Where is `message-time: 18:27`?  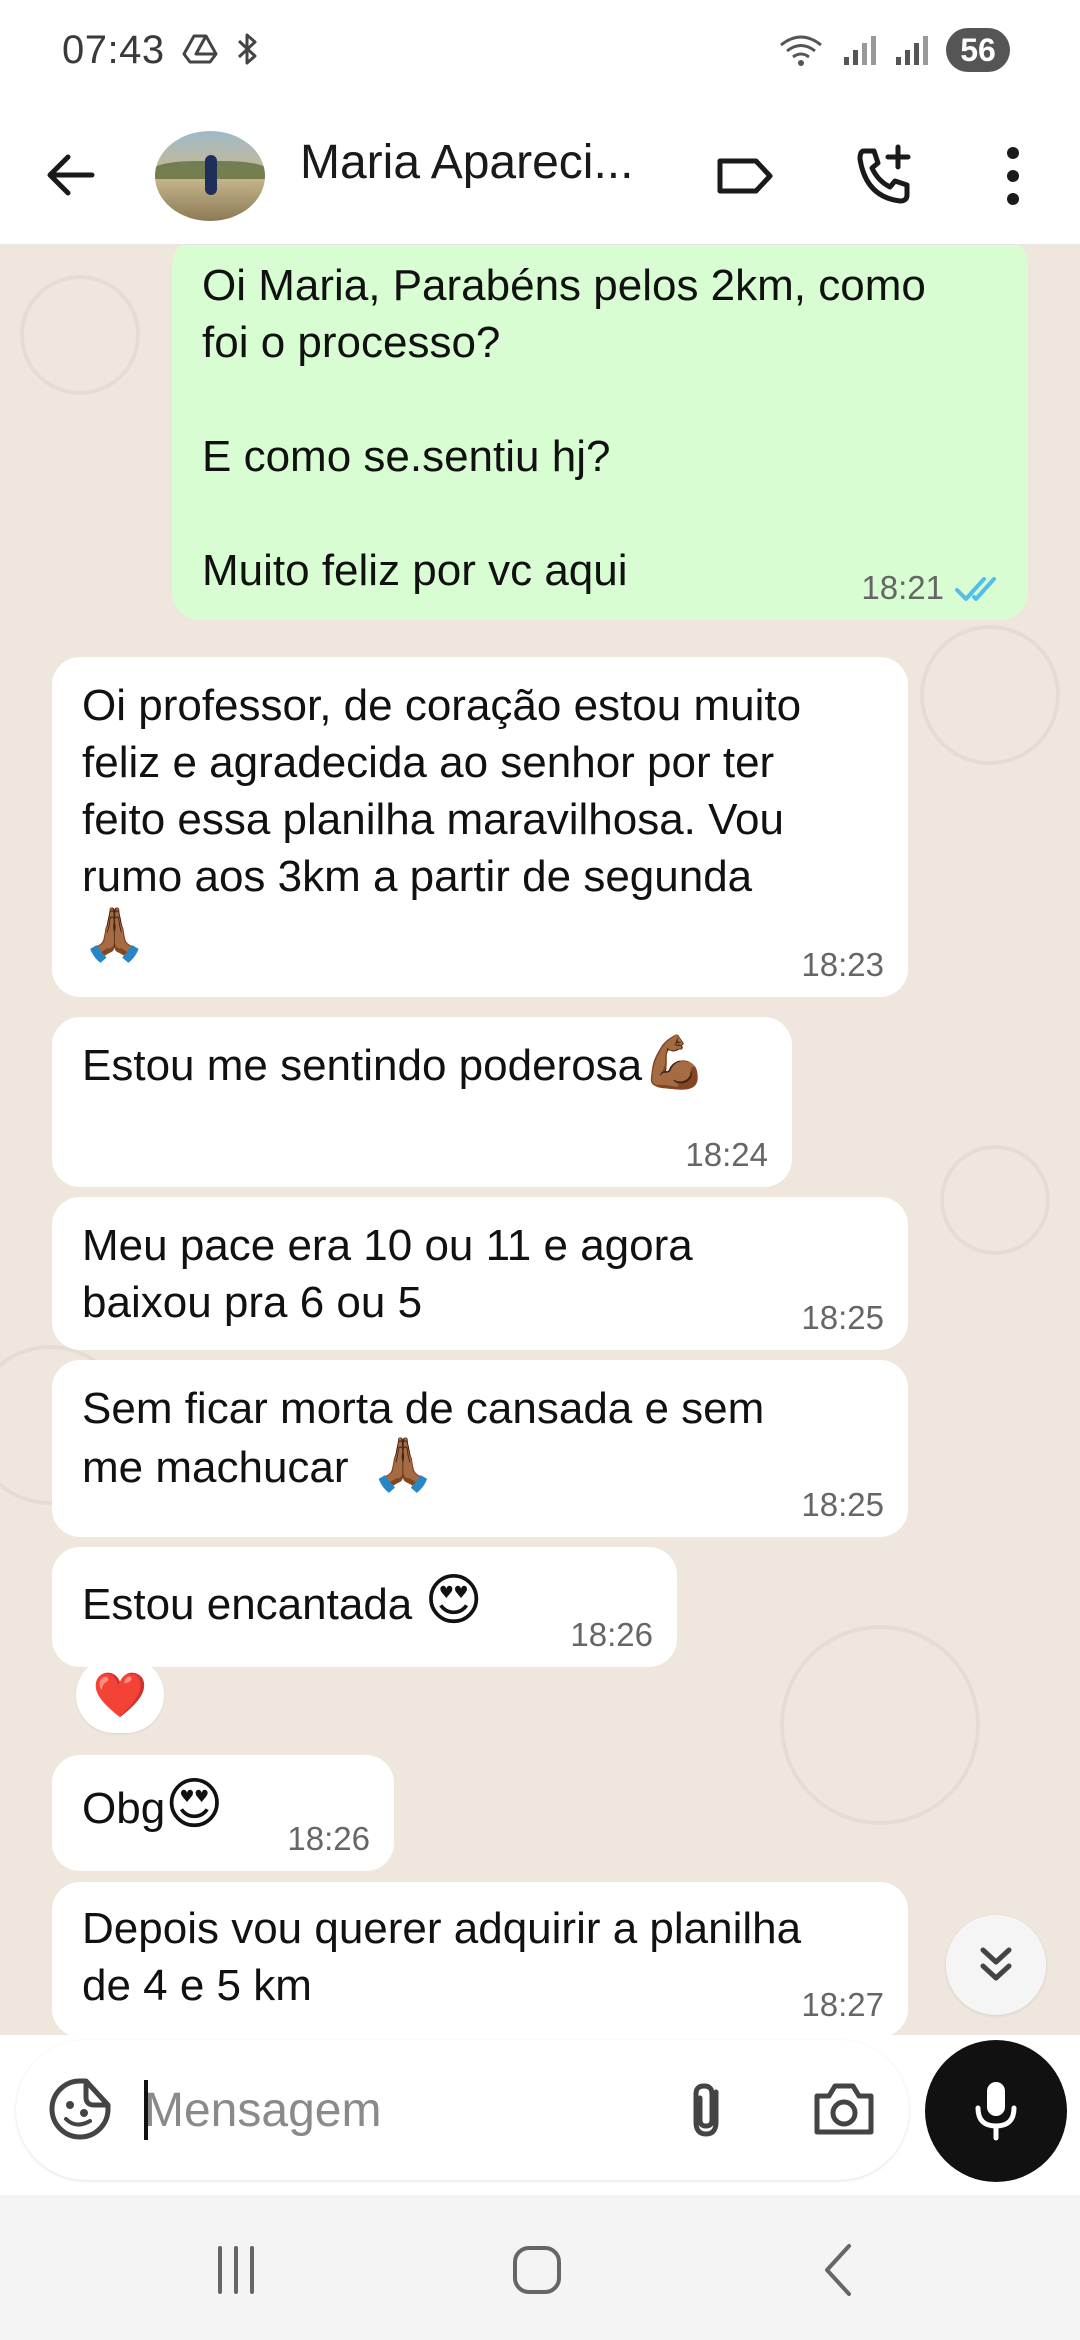
message-time: 18:27 is located at coordinates (842, 2004).